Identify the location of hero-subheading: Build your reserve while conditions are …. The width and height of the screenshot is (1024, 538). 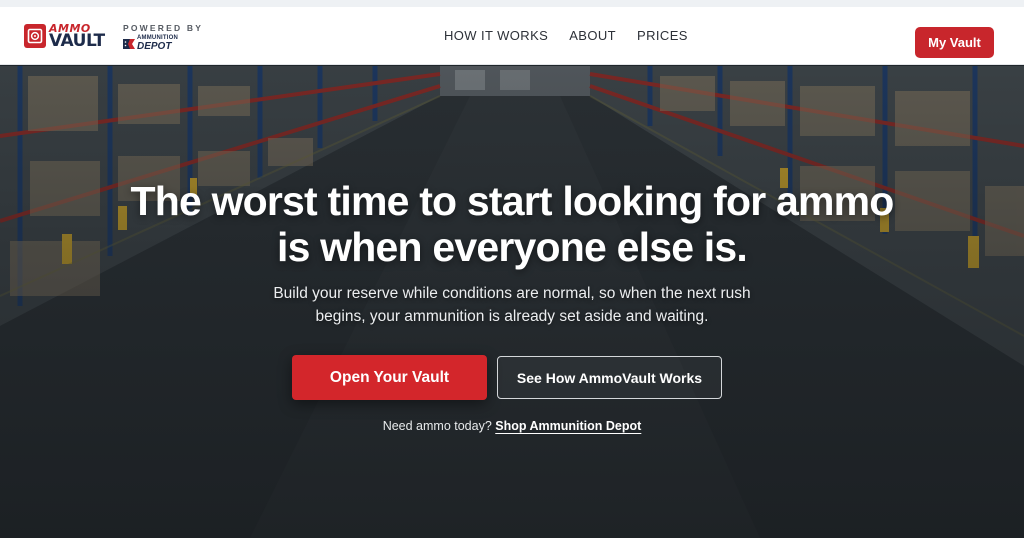
(512, 305).